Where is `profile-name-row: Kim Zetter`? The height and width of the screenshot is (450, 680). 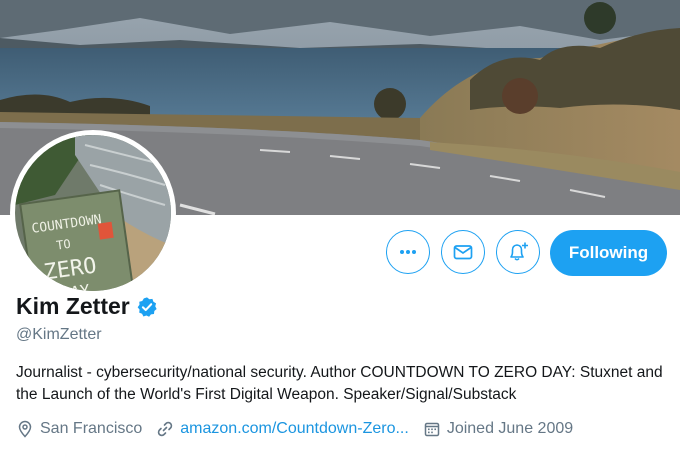 profile-name-row: Kim Zetter is located at coordinates (87, 306).